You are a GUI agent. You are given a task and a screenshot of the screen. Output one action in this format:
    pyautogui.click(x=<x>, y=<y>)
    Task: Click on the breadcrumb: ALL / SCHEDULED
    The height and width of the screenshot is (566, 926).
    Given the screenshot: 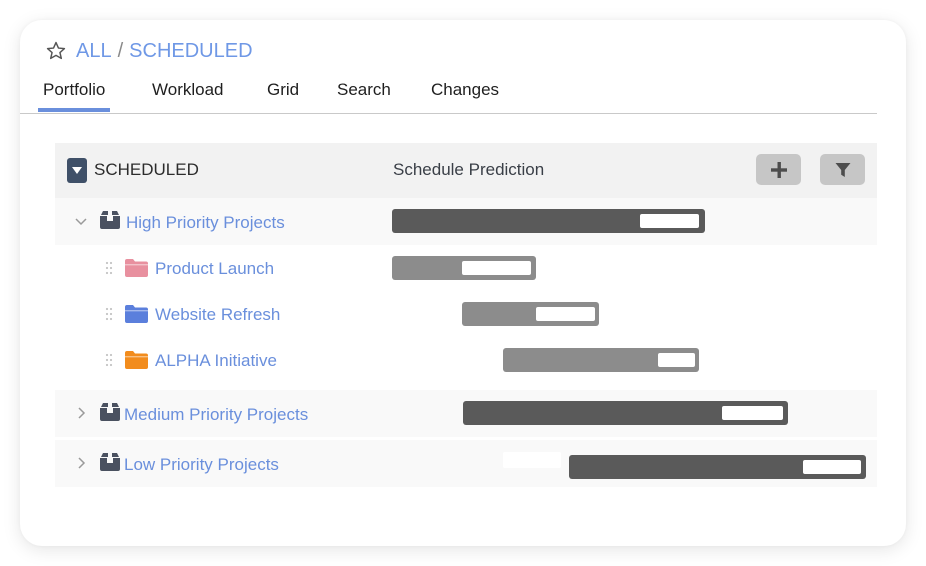 What is the action you would take?
    pyautogui.click(x=149, y=51)
    